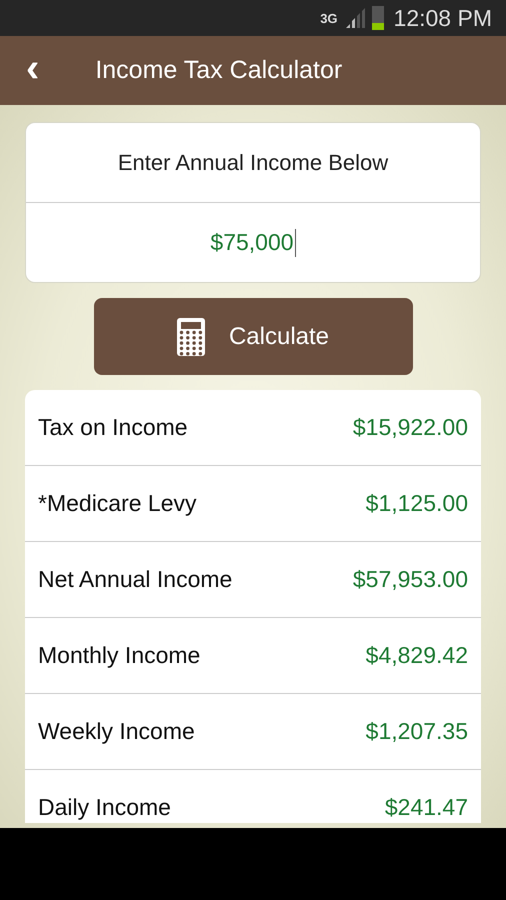  I want to click on calculate-button: Calculate, so click(253, 336).